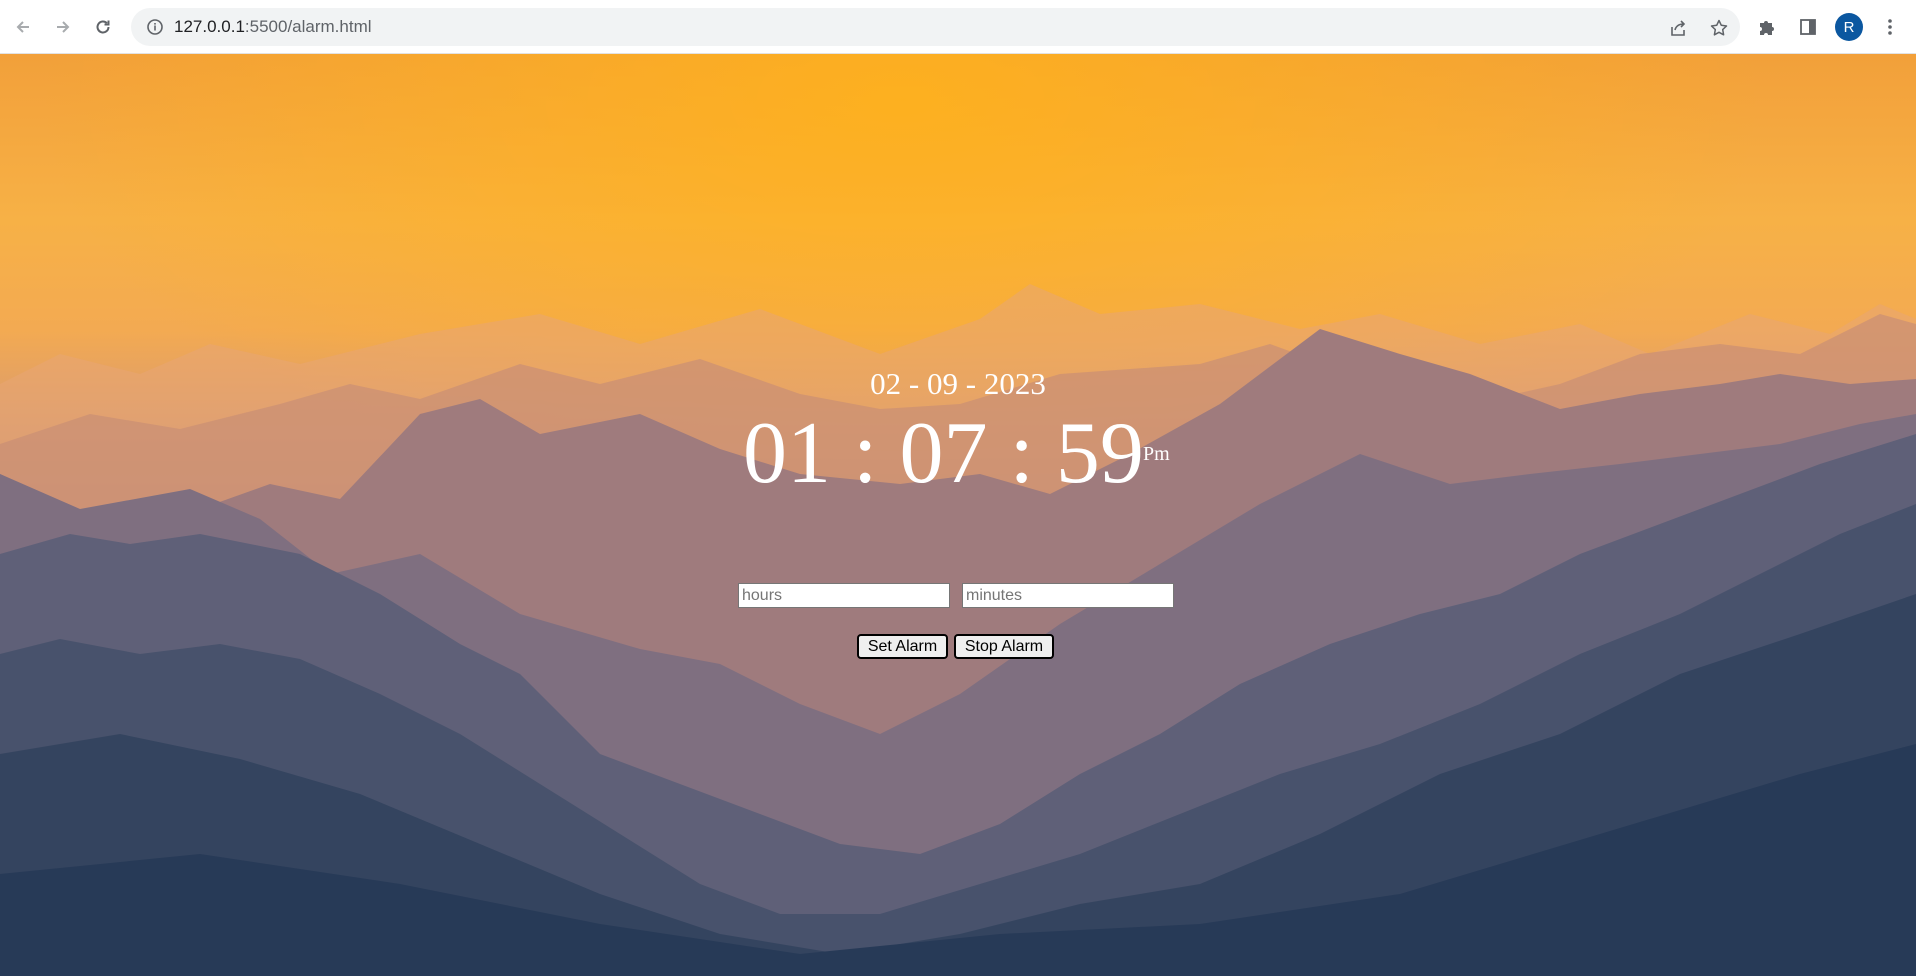 Image resolution: width=1916 pixels, height=976 pixels. I want to click on menu-button, so click(1890, 27).